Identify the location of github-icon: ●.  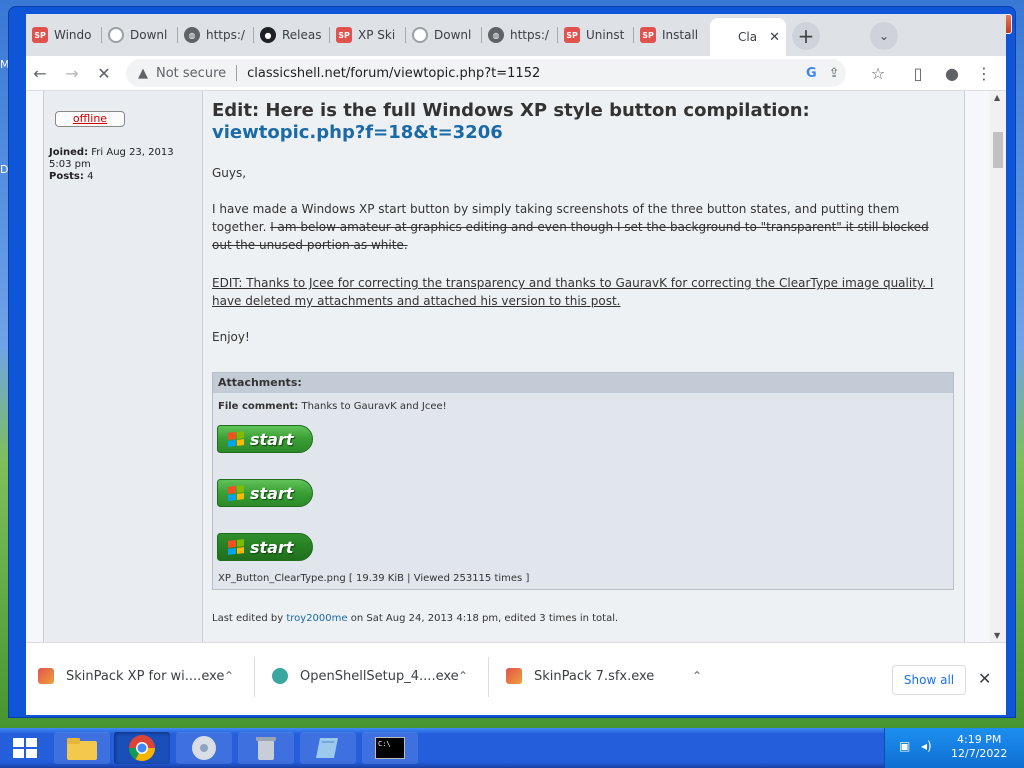
(268, 35).